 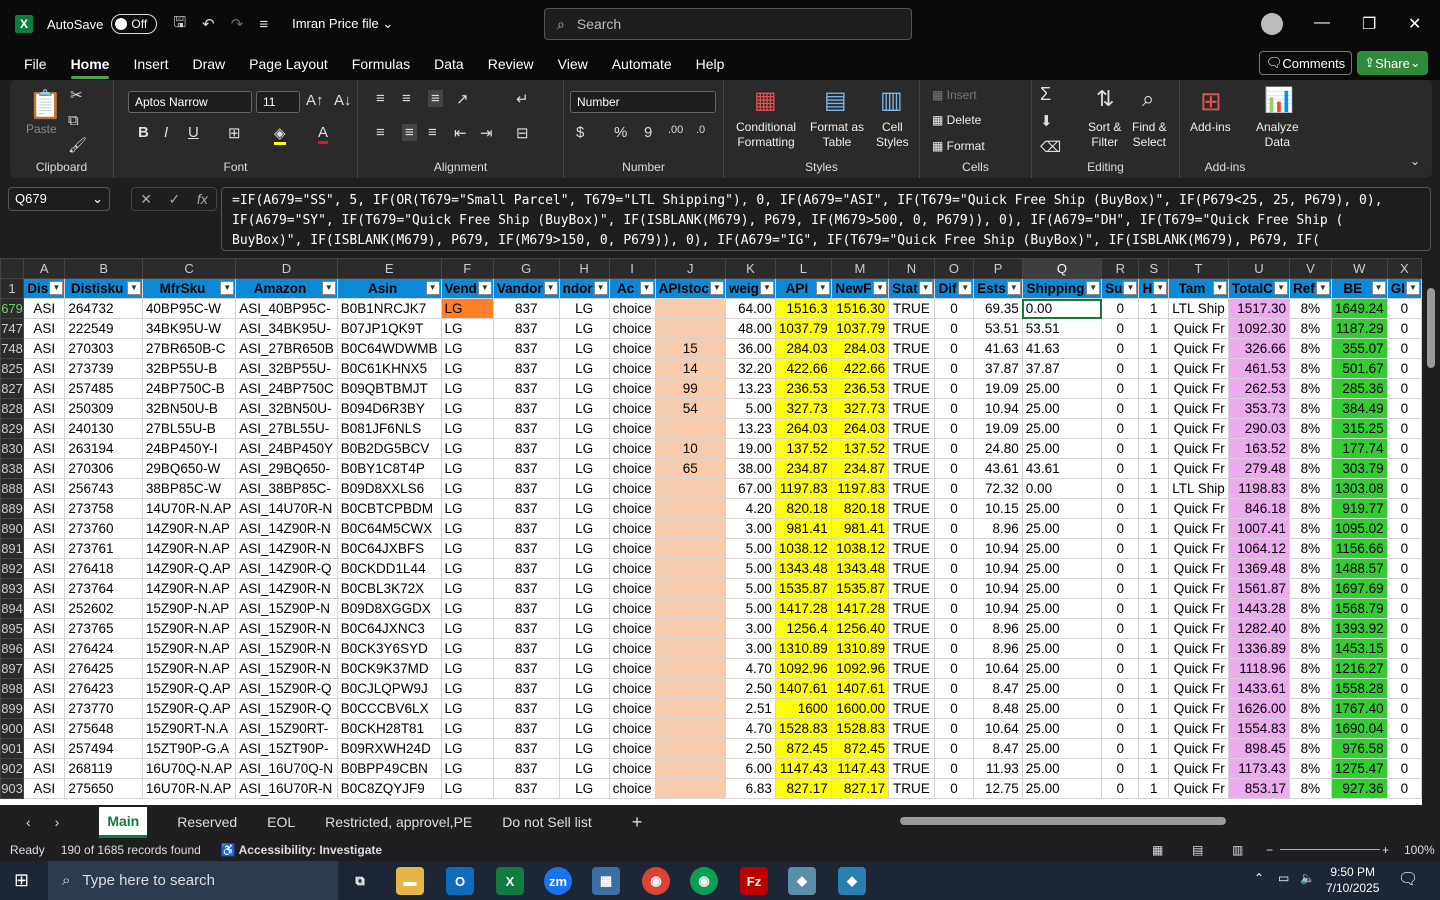 What do you see at coordinates (389, 528) in the screenshot?
I see `table-cell: B0C64M5CWX` at bounding box center [389, 528].